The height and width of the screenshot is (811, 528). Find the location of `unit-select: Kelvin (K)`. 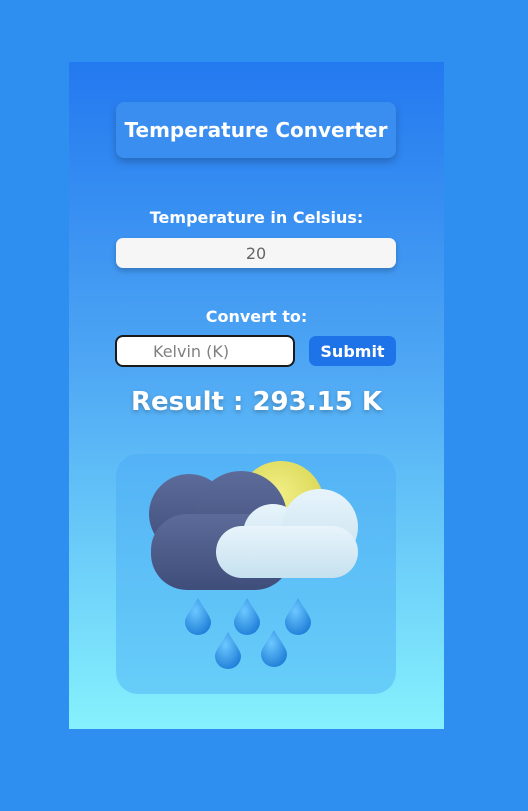

unit-select: Kelvin (K) is located at coordinates (205, 351).